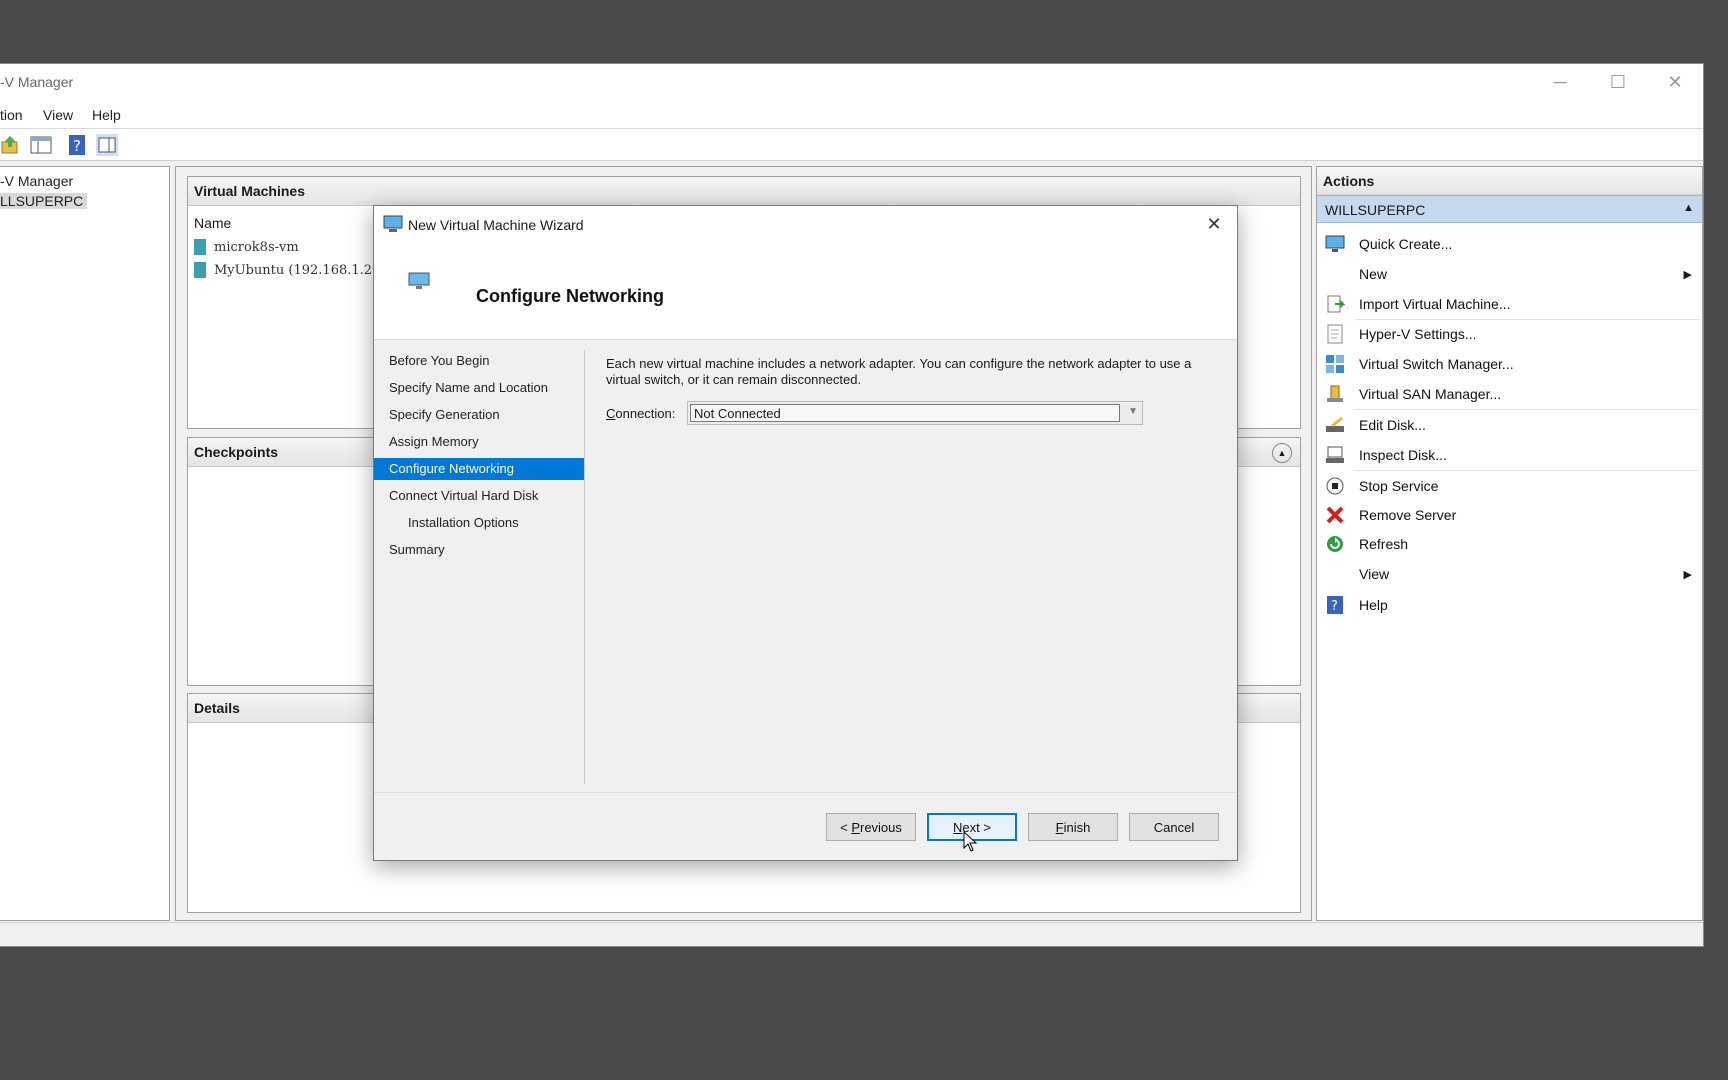 The width and height of the screenshot is (1728, 1080). What do you see at coordinates (44, 201) in the screenshot?
I see `tree-server-node: LLSUPERPC` at bounding box center [44, 201].